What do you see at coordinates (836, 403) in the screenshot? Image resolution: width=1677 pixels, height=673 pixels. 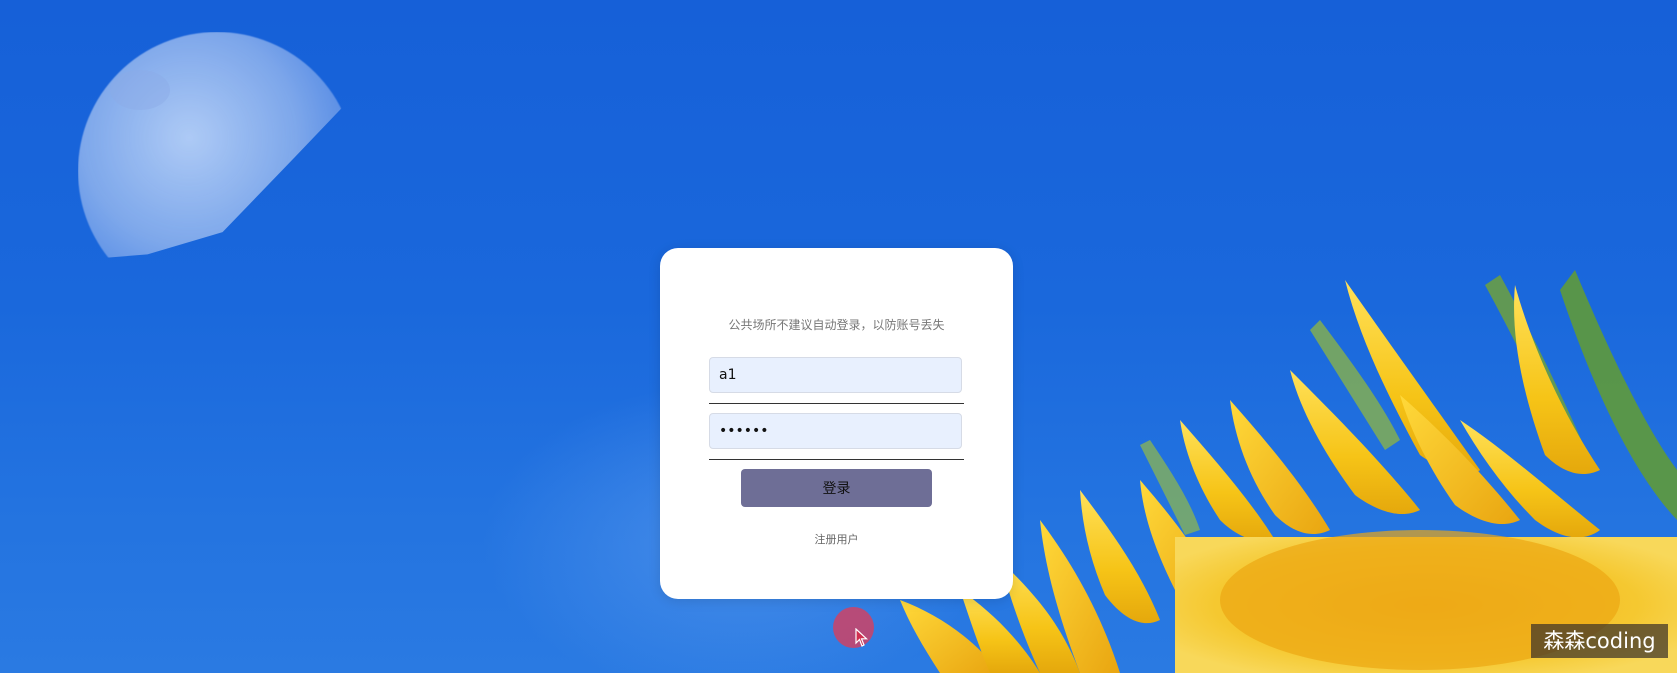 I see `username-underline` at bounding box center [836, 403].